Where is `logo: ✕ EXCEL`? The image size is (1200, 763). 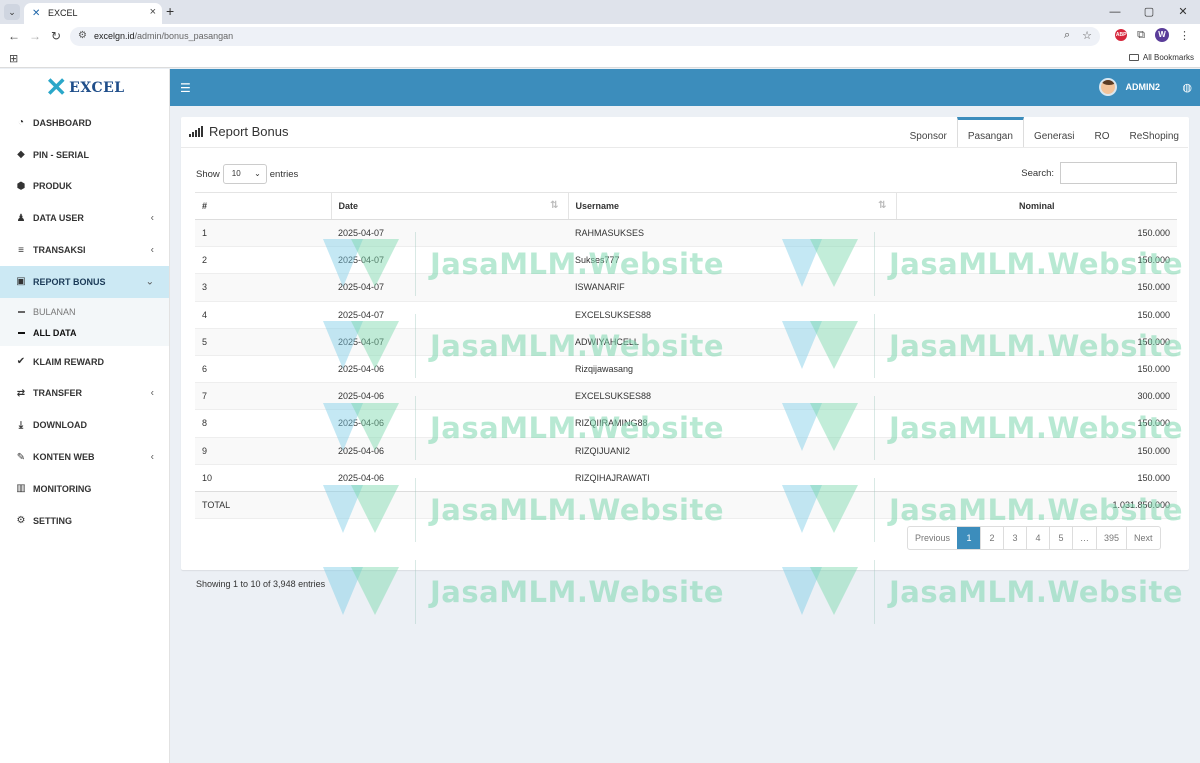 logo: ✕ EXCEL is located at coordinates (85, 87).